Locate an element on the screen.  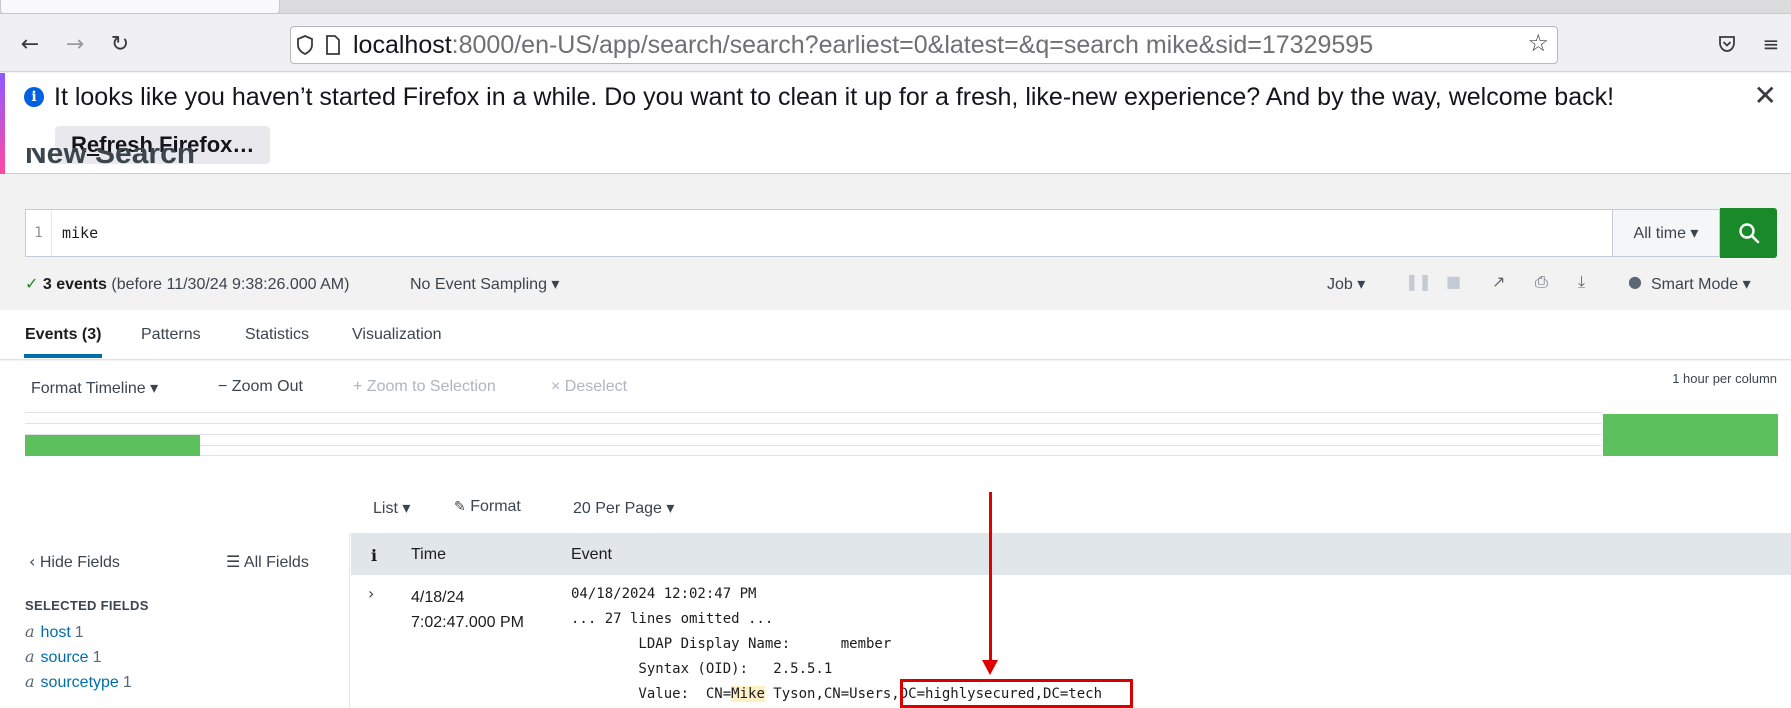
per-page-dropdown: 20 Per Page ▾ is located at coordinates (623, 508).